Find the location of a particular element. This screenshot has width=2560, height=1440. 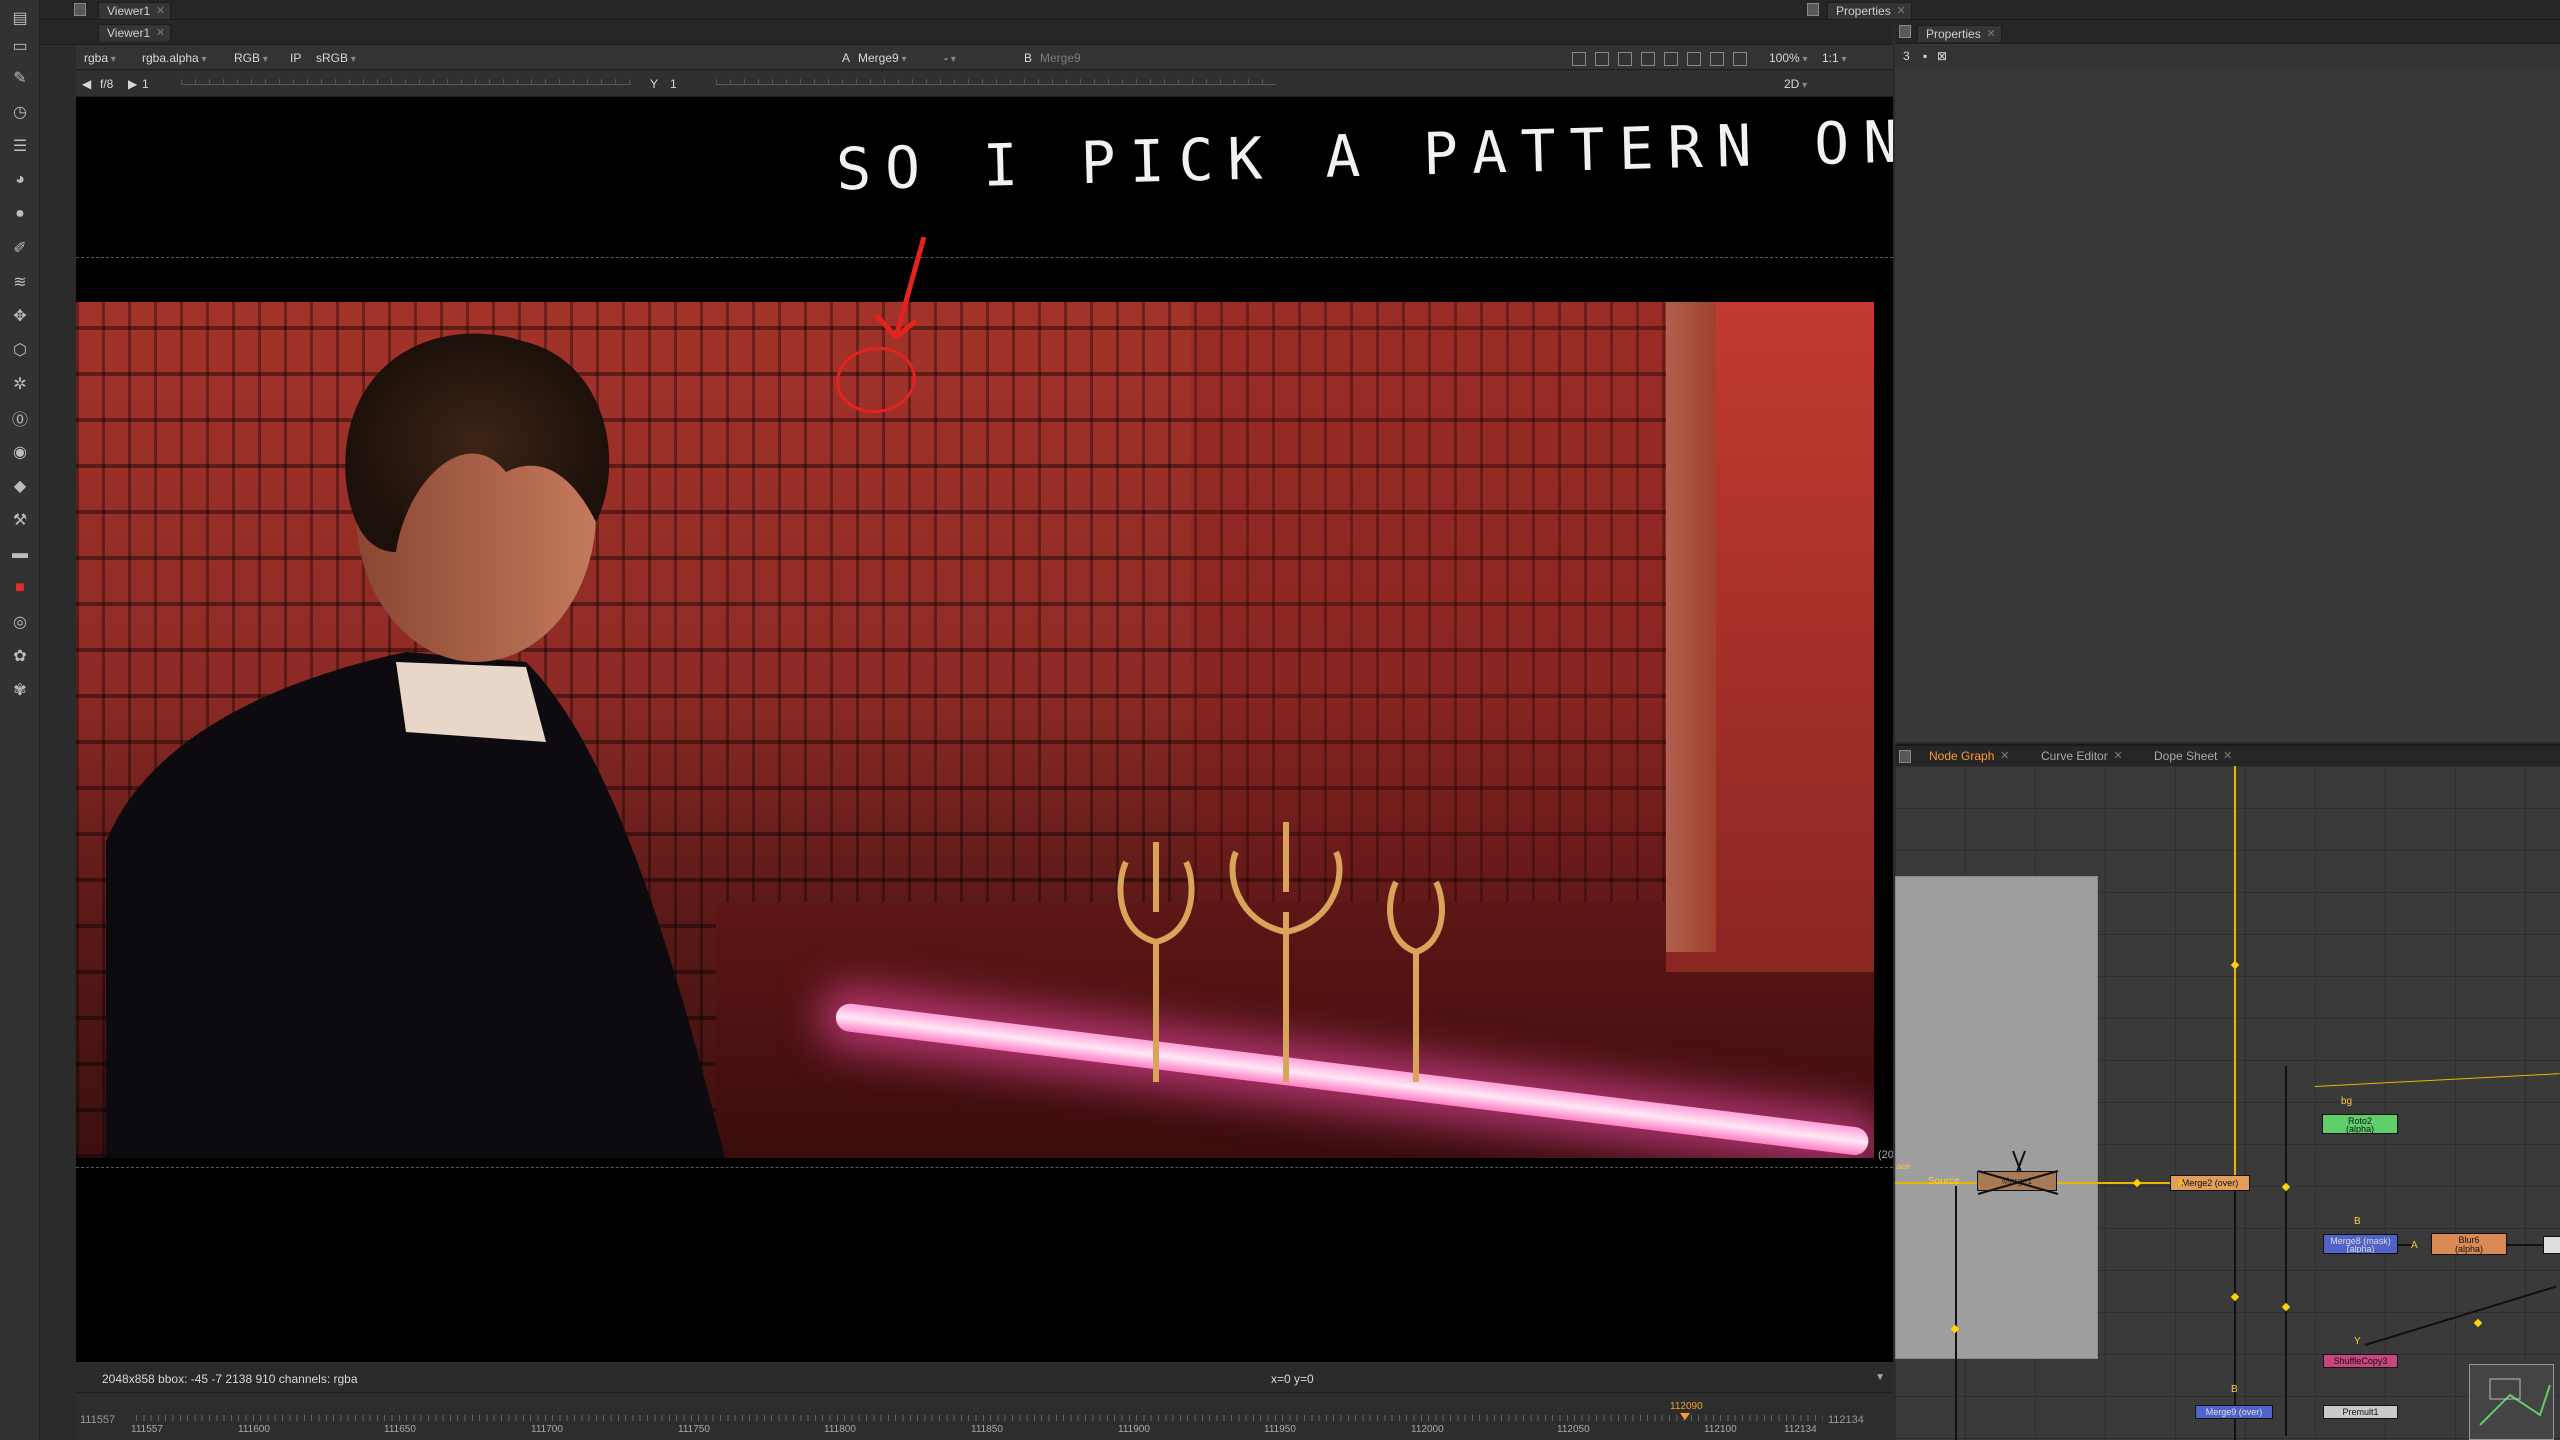

b-input-dropdown: Merge9 is located at coordinates (1060, 58).